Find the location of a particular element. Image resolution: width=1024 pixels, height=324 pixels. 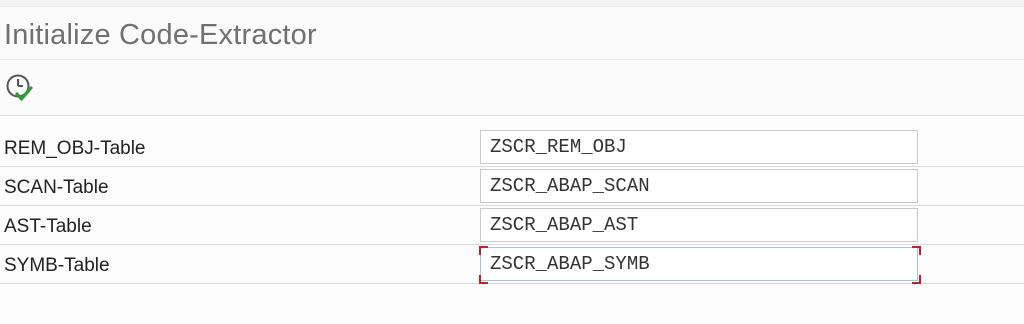

execute-button is located at coordinates (21, 88).